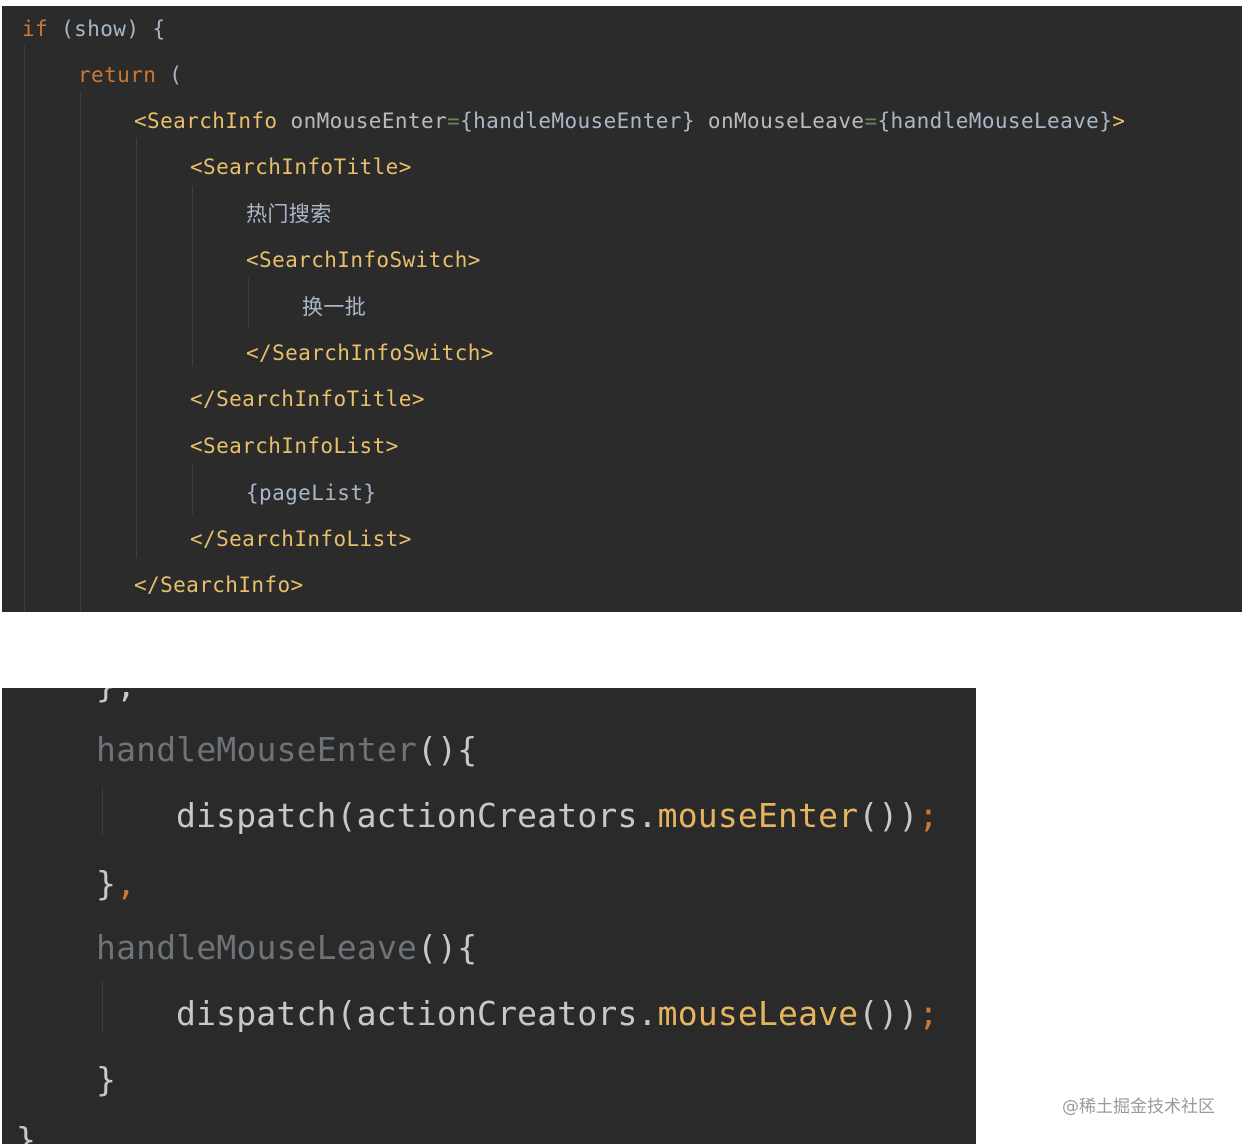 The width and height of the screenshot is (1252, 1144). Describe the element at coordinates (370, 353) in the screenshot. I see `code-line-switch-close: </SearchInfoSwitch>` at that location.